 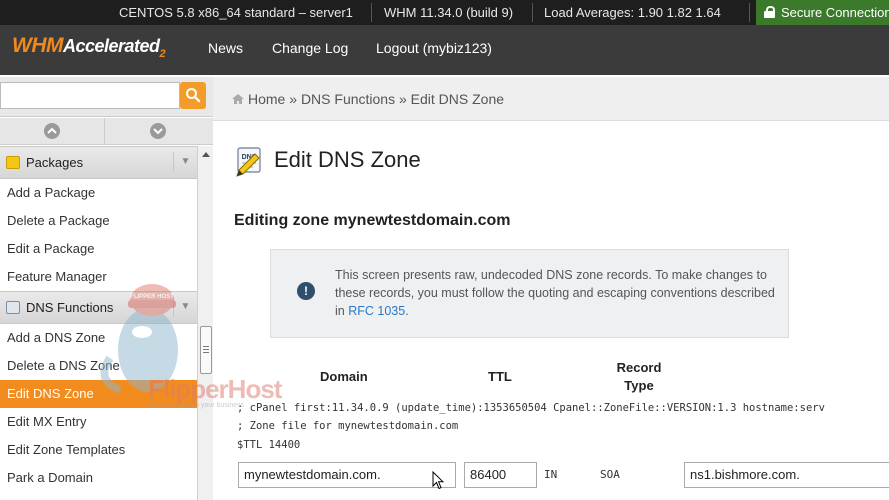 What do you see at coordinates (348, 99) in the screenshot?
I see `breadcrumb-dns-functions-link: DNS Functions` at bounding box center [348, 99].